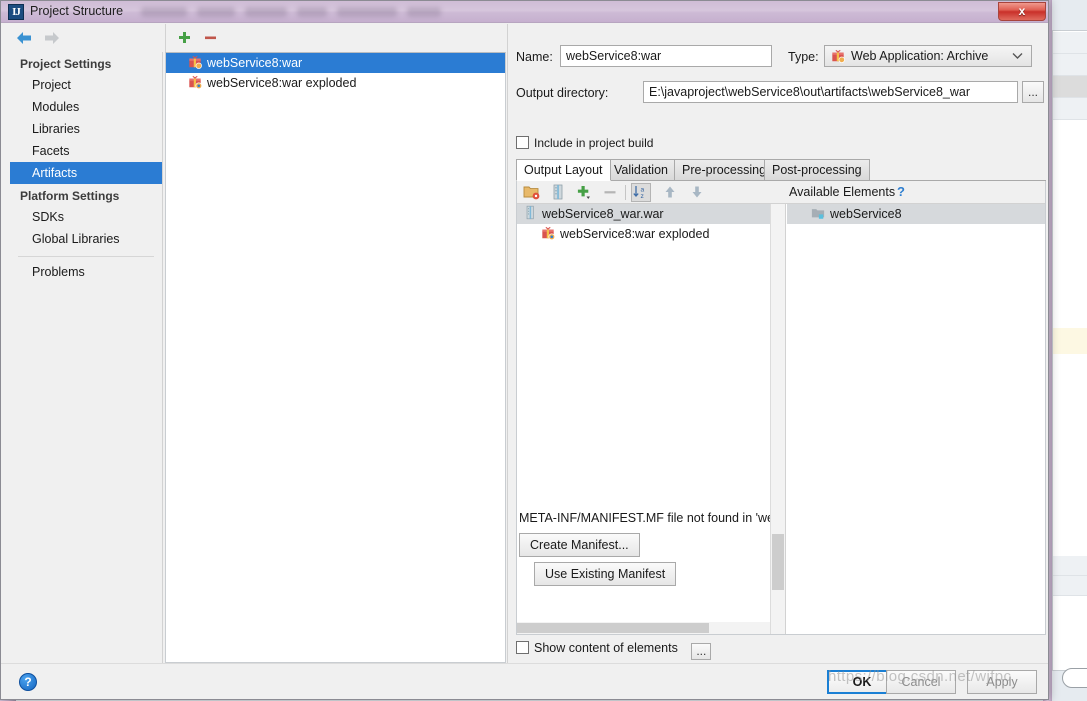 The height and width of the screenshot is (701, 1087). What do you see at coordinates (28, 682) in the screenshot?
I see `help-button: ?` at bounding box center [28, 682].